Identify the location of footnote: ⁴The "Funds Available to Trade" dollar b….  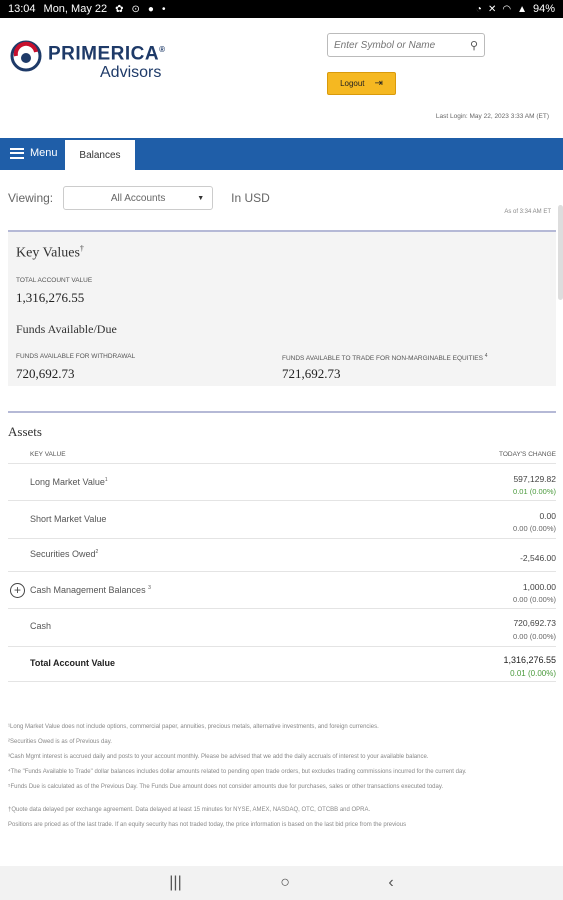
(237, 772).